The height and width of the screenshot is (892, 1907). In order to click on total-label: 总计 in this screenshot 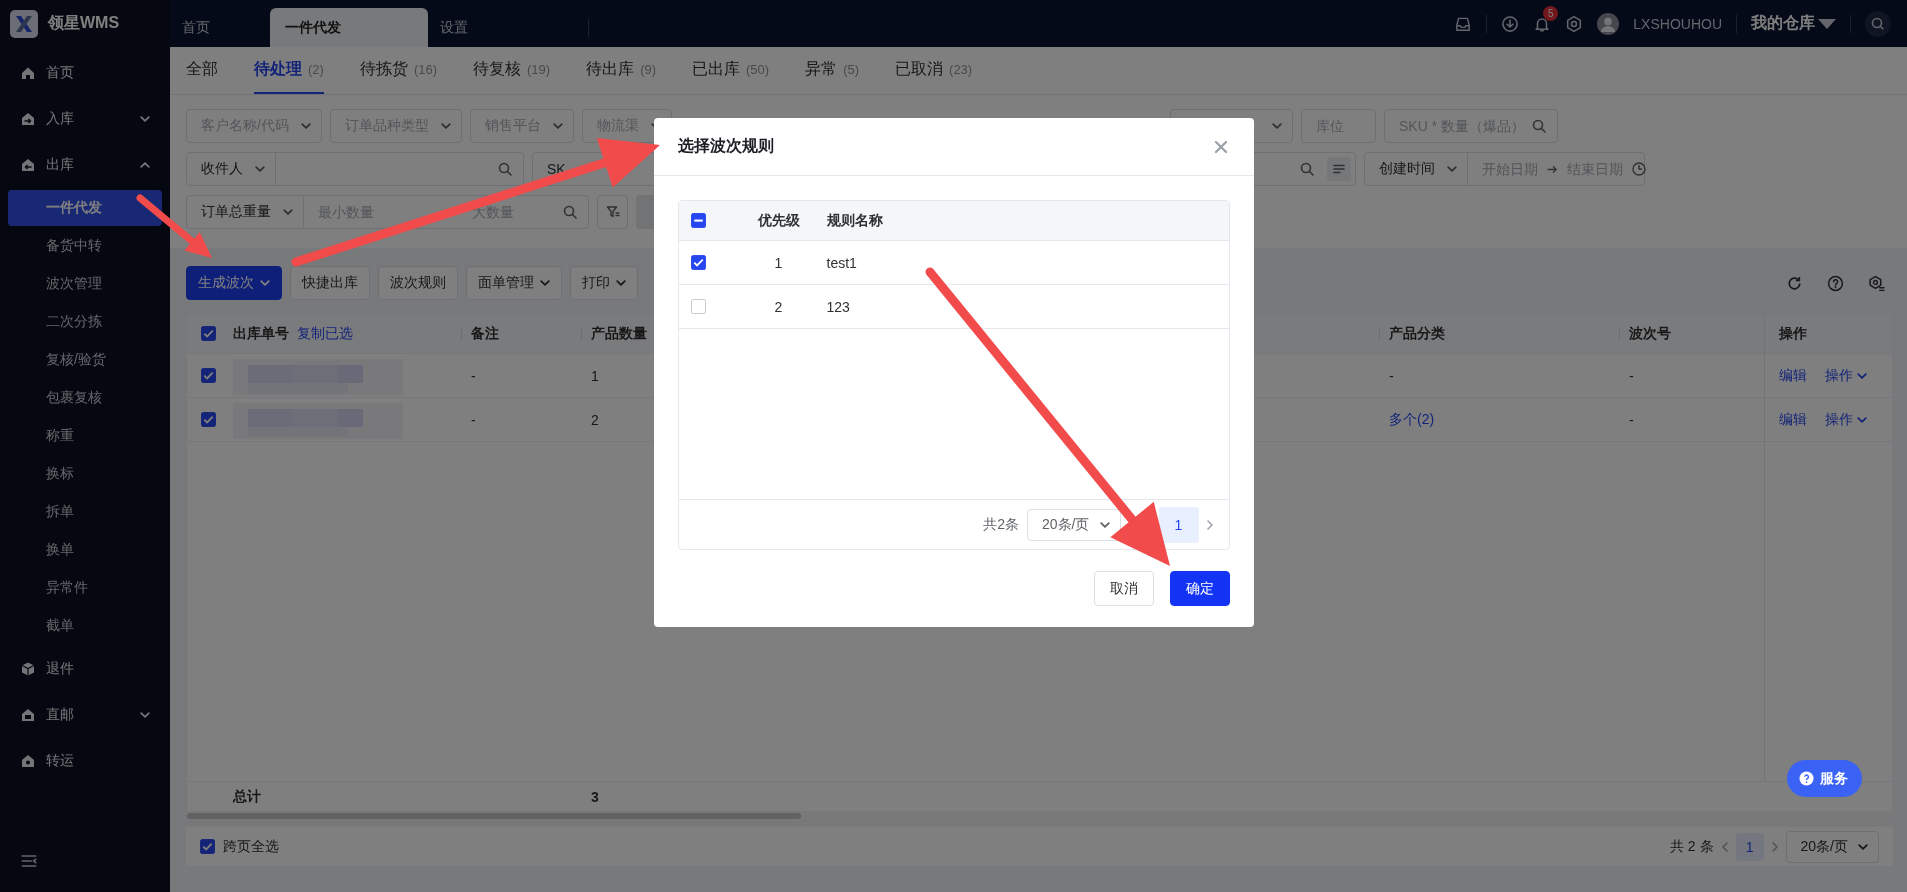, I will do `click(246, 796)`.